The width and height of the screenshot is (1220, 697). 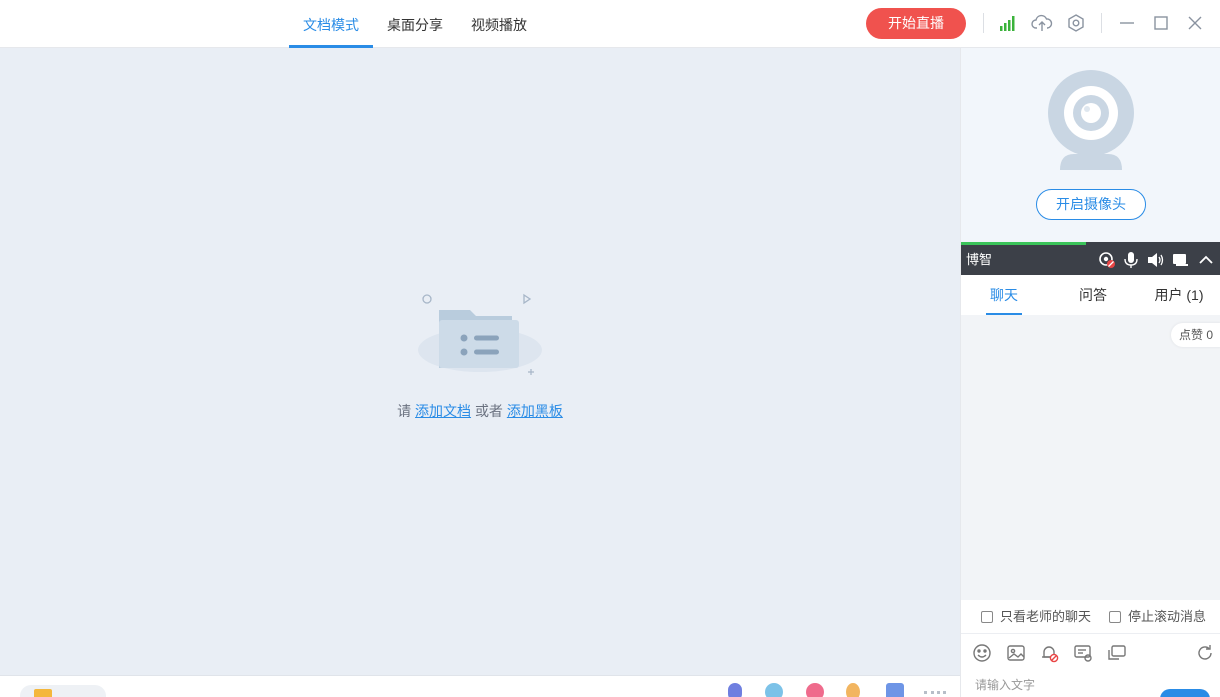 What do you see at coordinates (916, 23) in the screenshot?
I see `start-live-button: 开始直播` at bounding box center [916, 23].